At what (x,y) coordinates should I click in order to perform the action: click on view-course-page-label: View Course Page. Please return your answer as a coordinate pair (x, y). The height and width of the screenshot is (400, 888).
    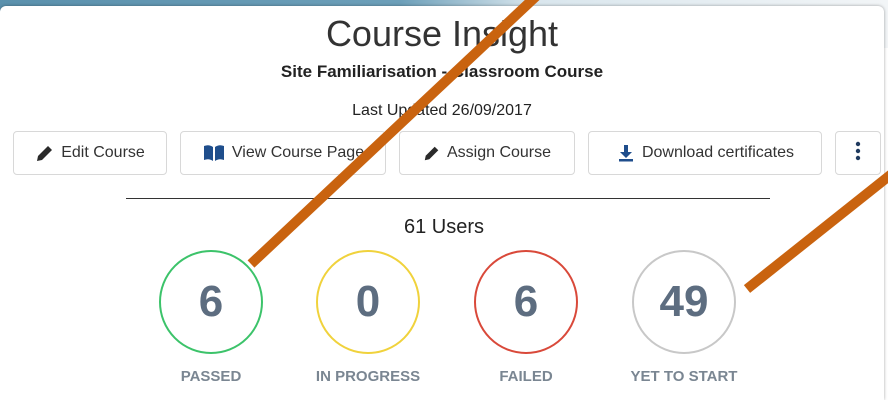
    Looking at the image, I should click on (298, 152).